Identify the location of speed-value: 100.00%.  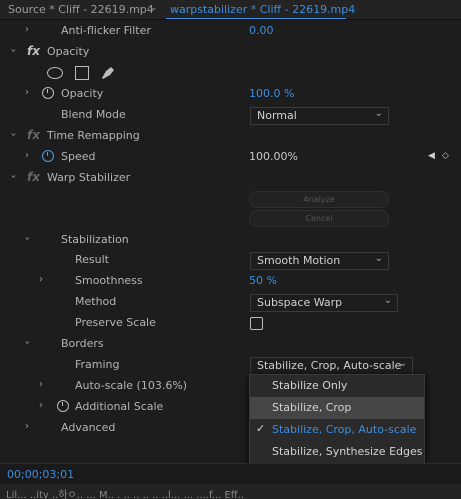
(273, 156).